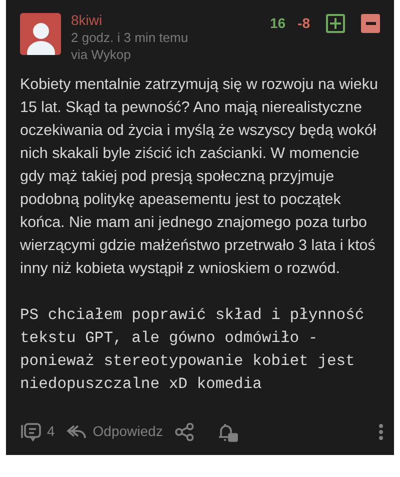 The image size is (400, 477). I want to click on more-icon, so click(381, 431).